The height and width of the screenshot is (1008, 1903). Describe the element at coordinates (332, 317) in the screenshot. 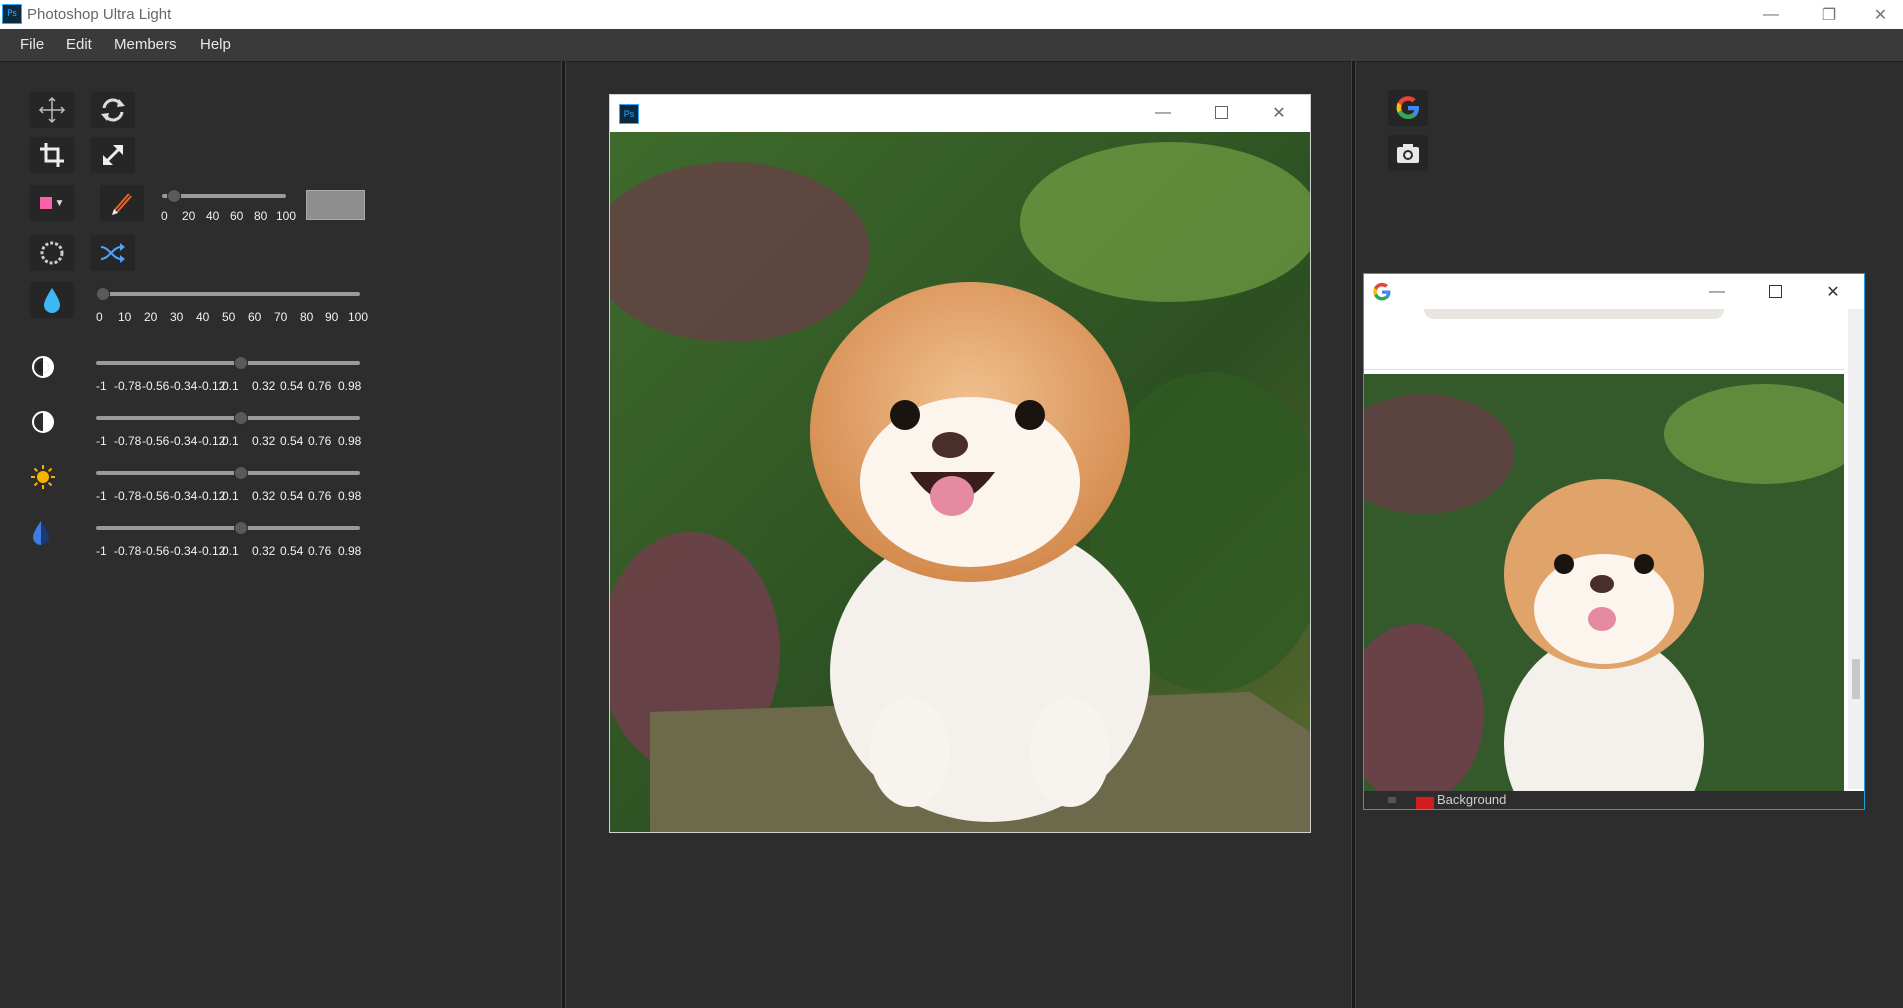

I see `tick-label: 90` at that location.